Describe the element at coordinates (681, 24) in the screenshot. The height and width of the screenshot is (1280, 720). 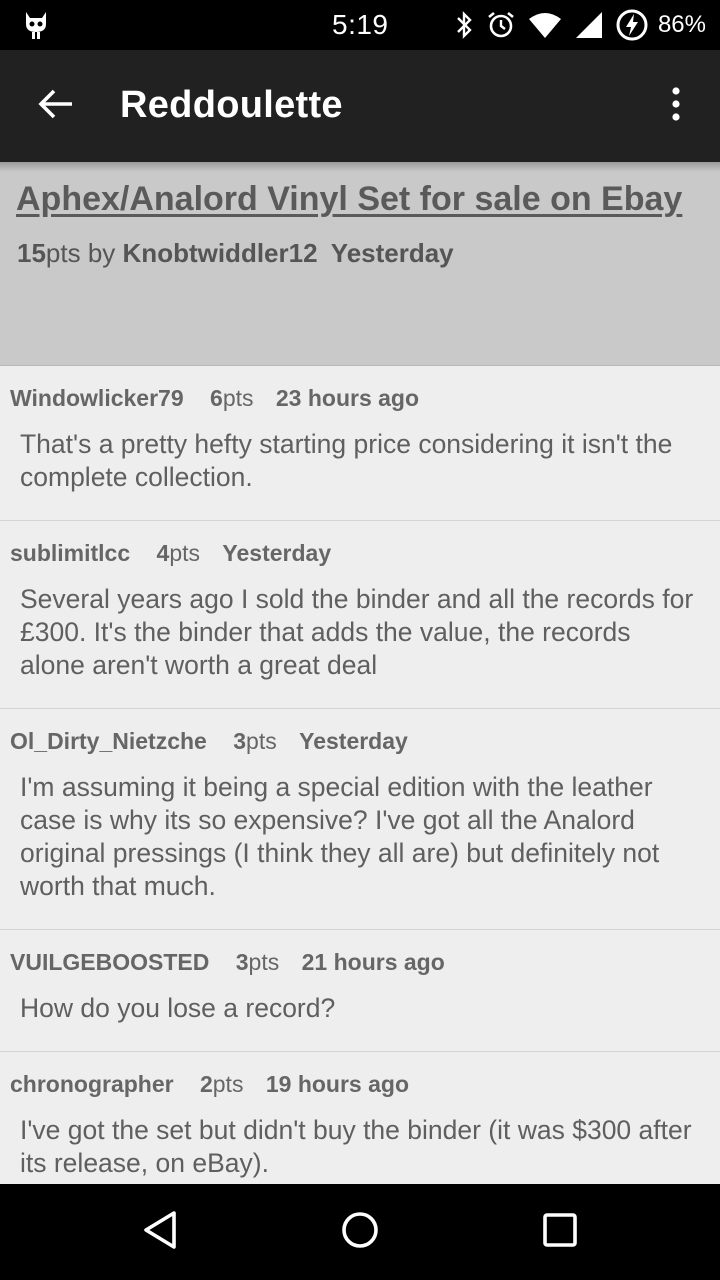
I see `battery-percent: 86%` at that location.